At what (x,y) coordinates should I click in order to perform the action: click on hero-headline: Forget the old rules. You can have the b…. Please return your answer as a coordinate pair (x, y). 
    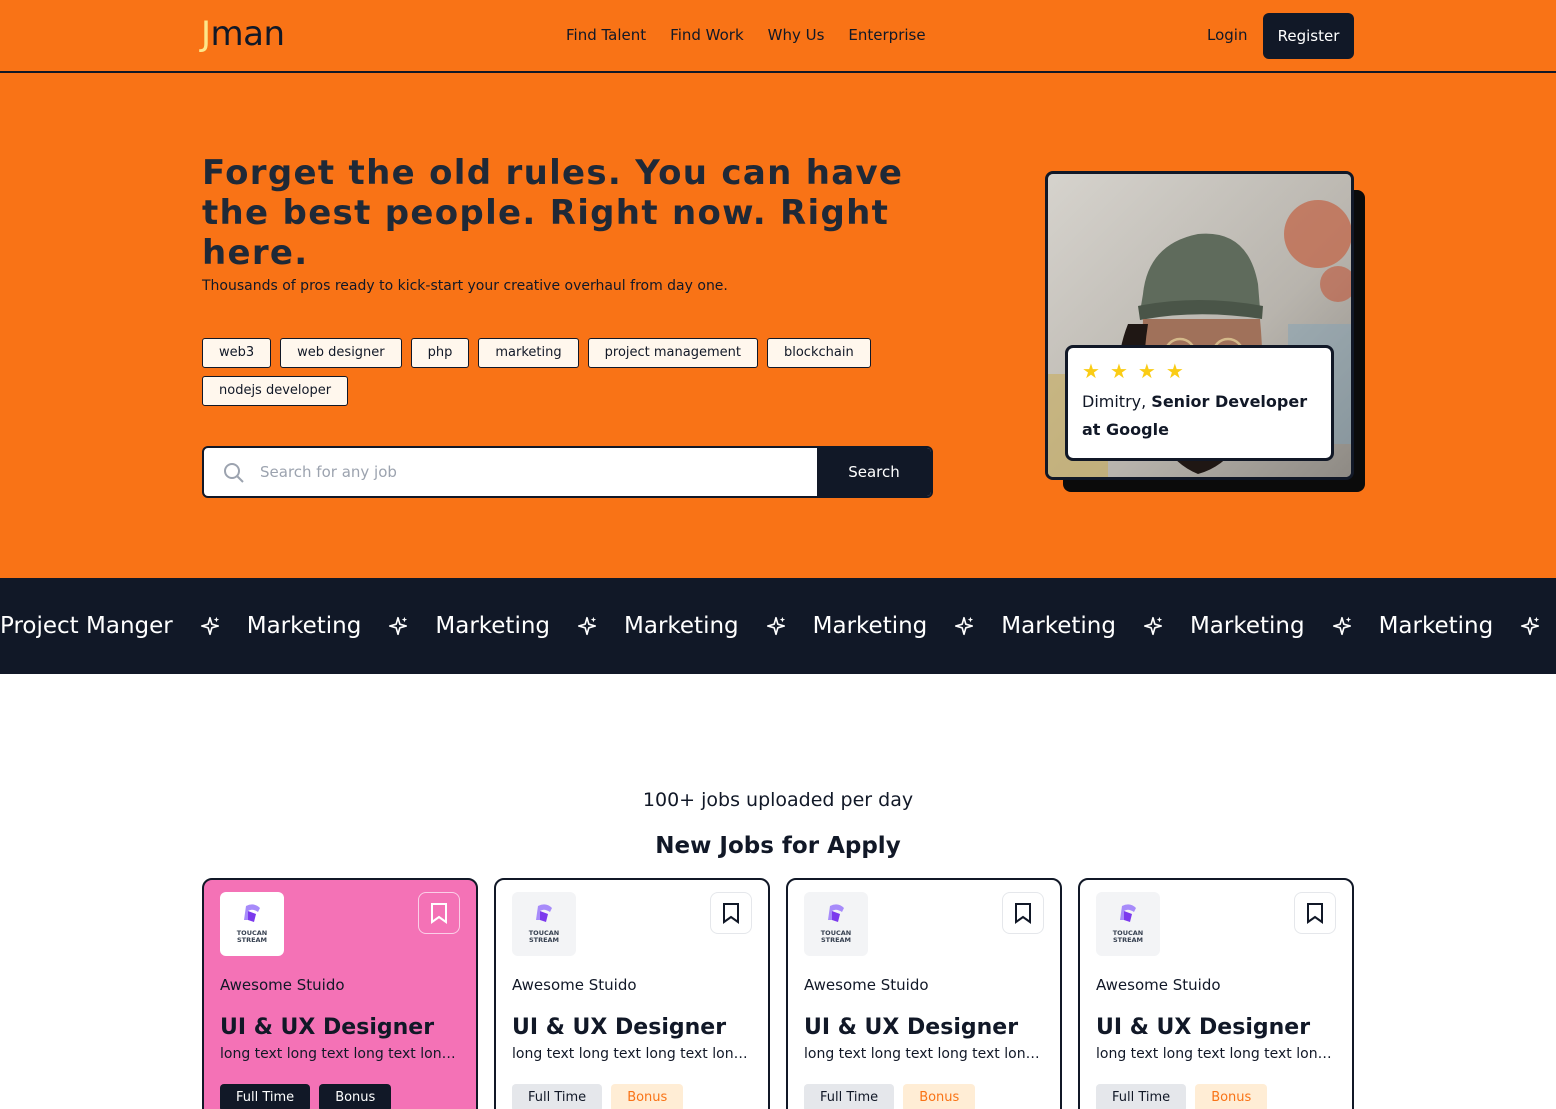
    Looking at the image, I should click on (553, 213).